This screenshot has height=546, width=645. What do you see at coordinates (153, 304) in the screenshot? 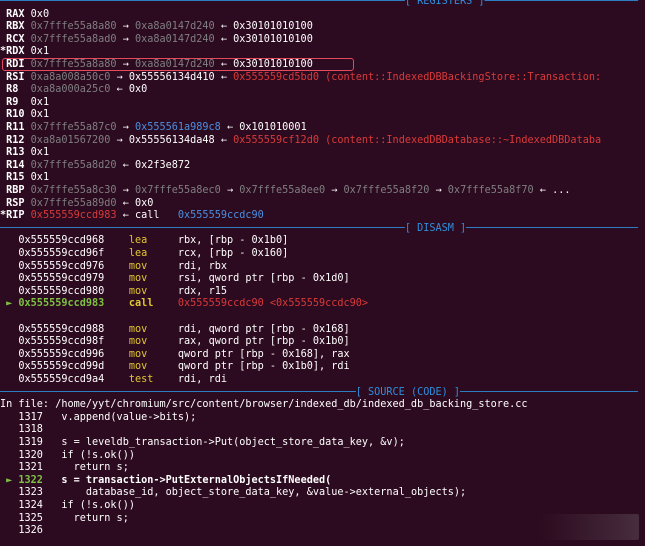
I see `instruction-opcode: call` at bounding box center [153, 304].